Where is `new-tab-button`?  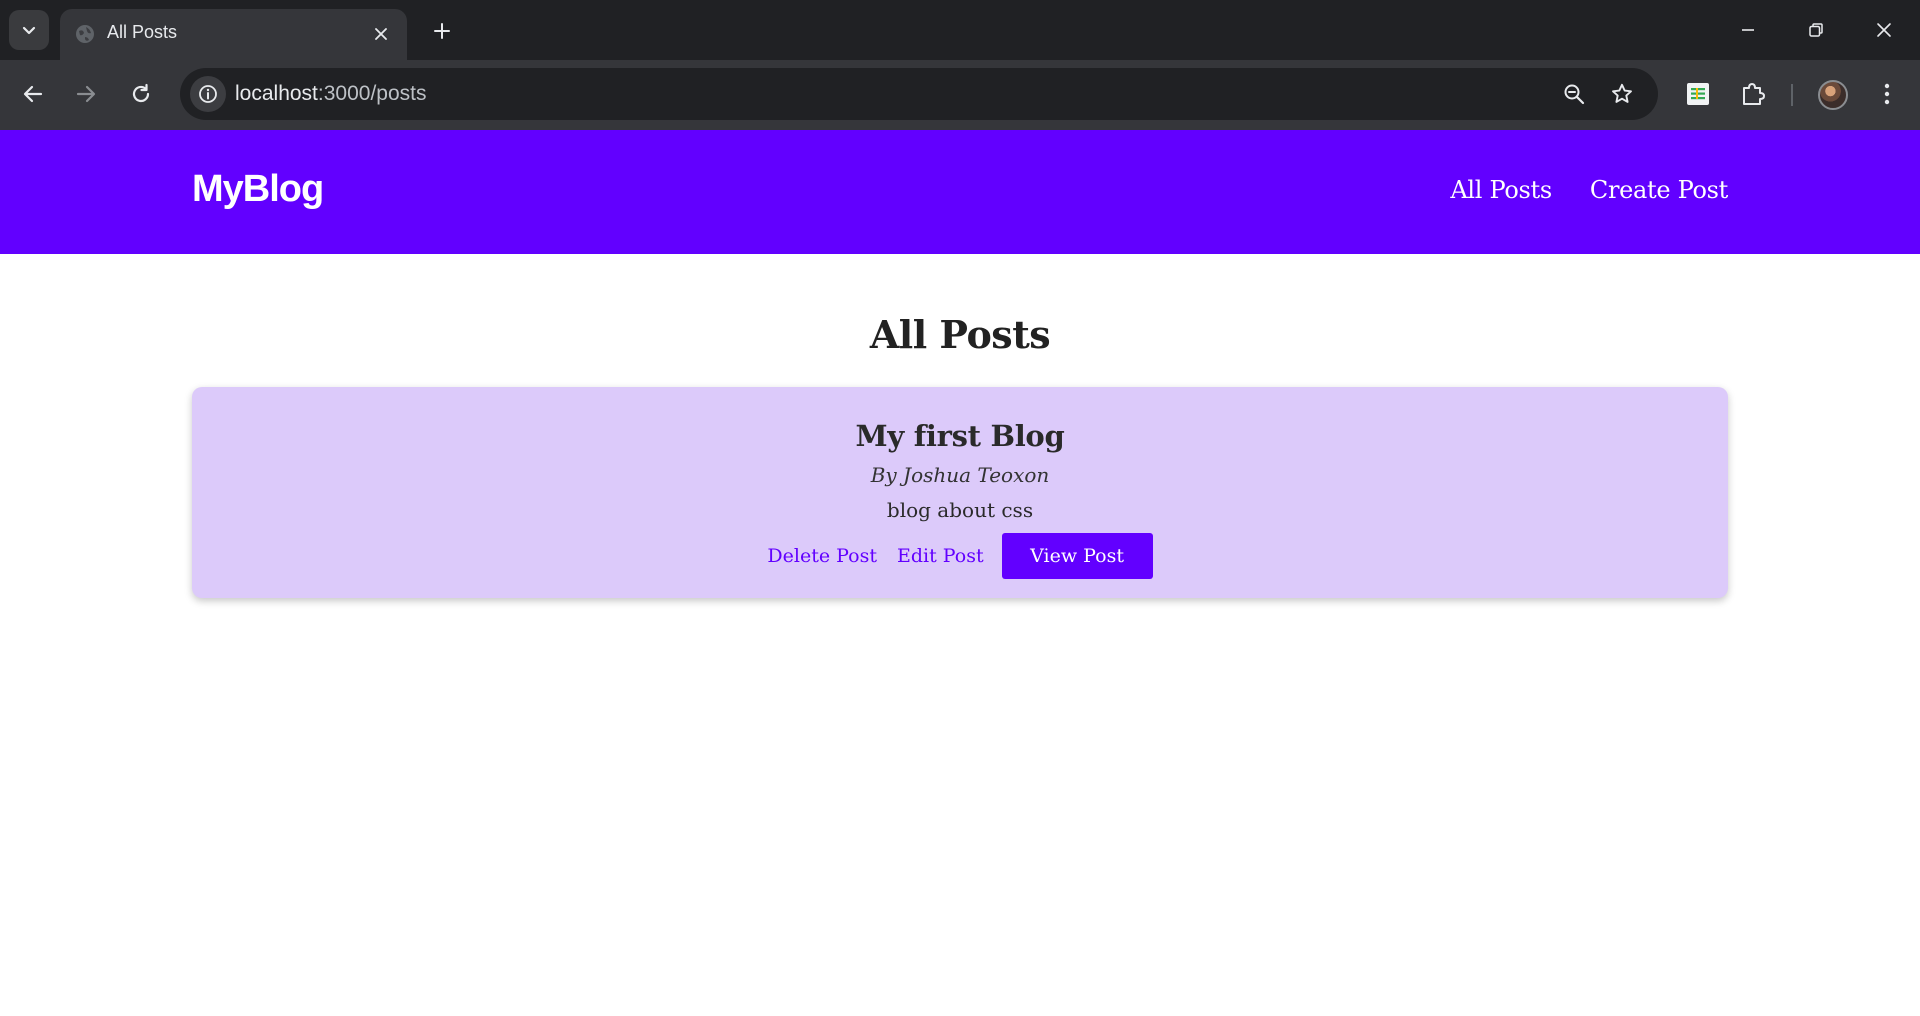 new-tab-button is located at coordinates (442, 31).